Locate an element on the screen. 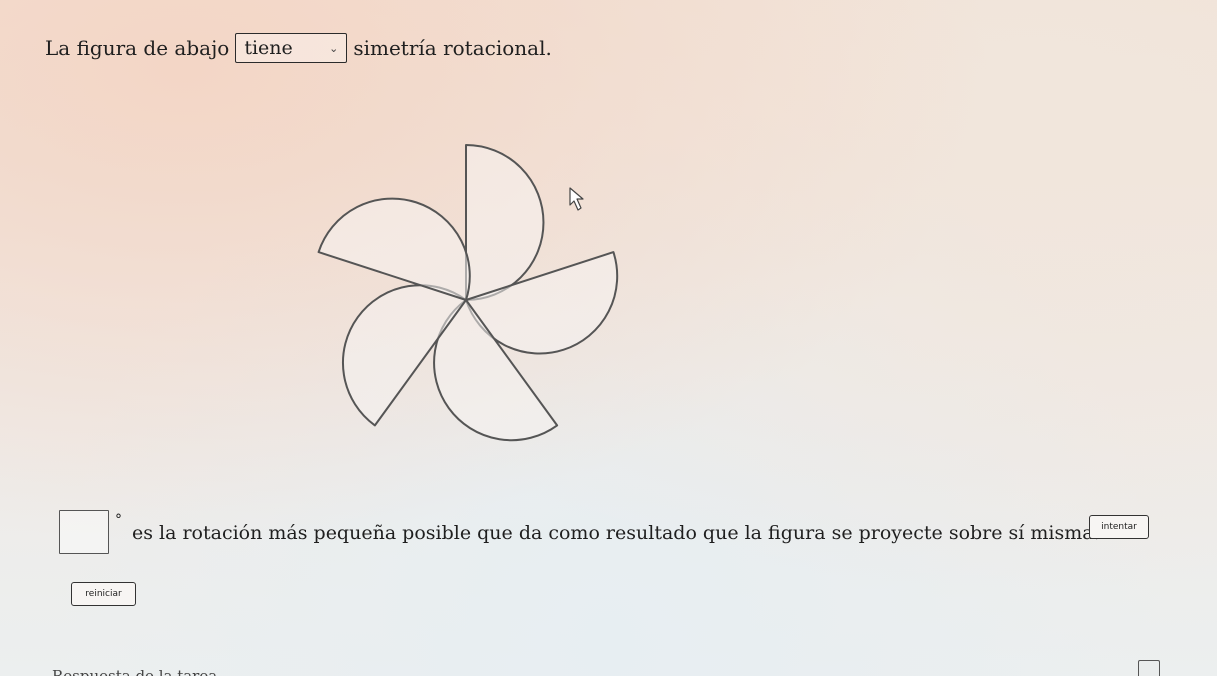 Image resolution: width=1217 pixels, height=676 pixels. chevron-down-icon: ⌄ is located at coordinates (334, 48).